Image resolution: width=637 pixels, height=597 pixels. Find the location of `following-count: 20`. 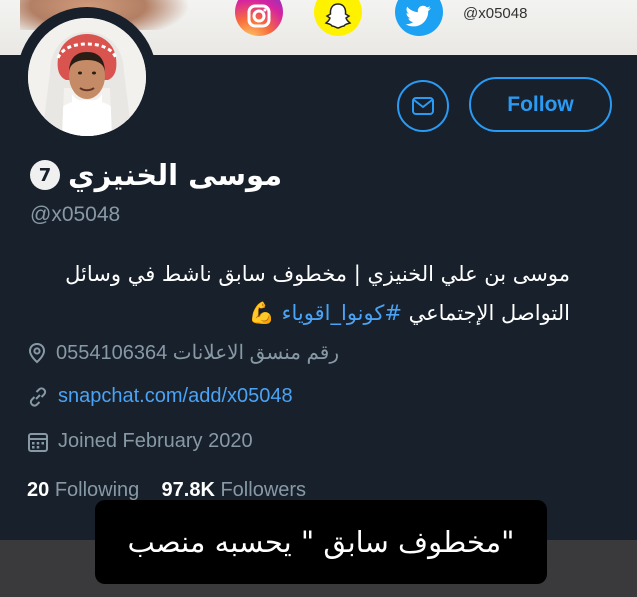

following-count: 20 is located at coordinates (38, 490).